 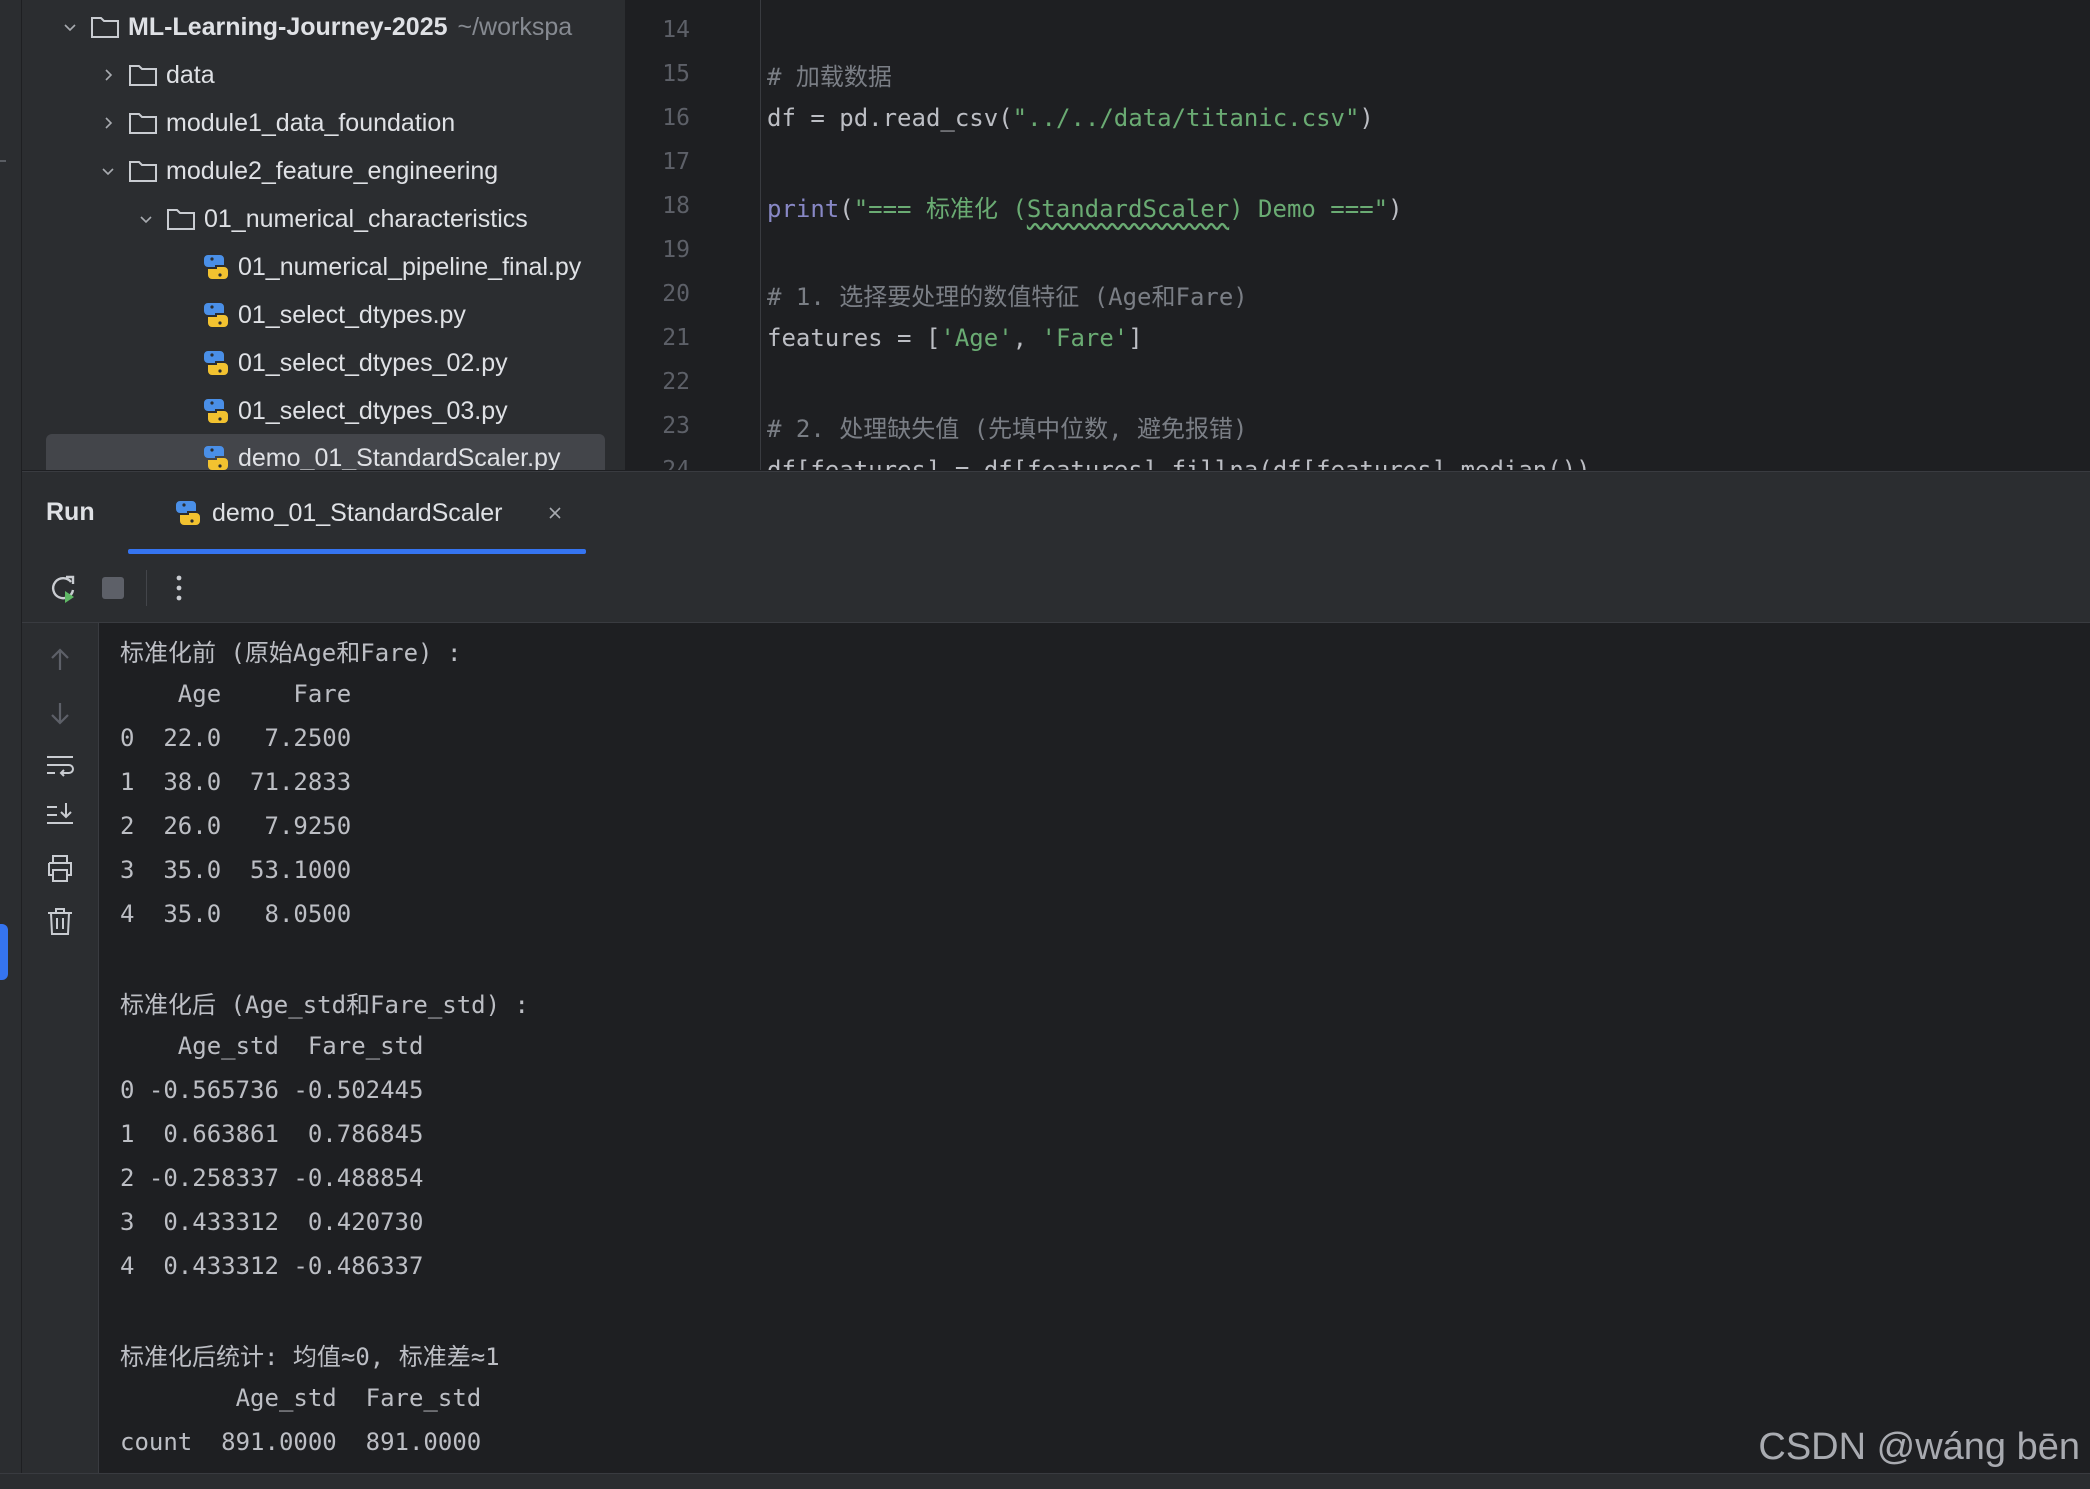 I want to click on arrow-down-icon, so click(x=60, y=713).